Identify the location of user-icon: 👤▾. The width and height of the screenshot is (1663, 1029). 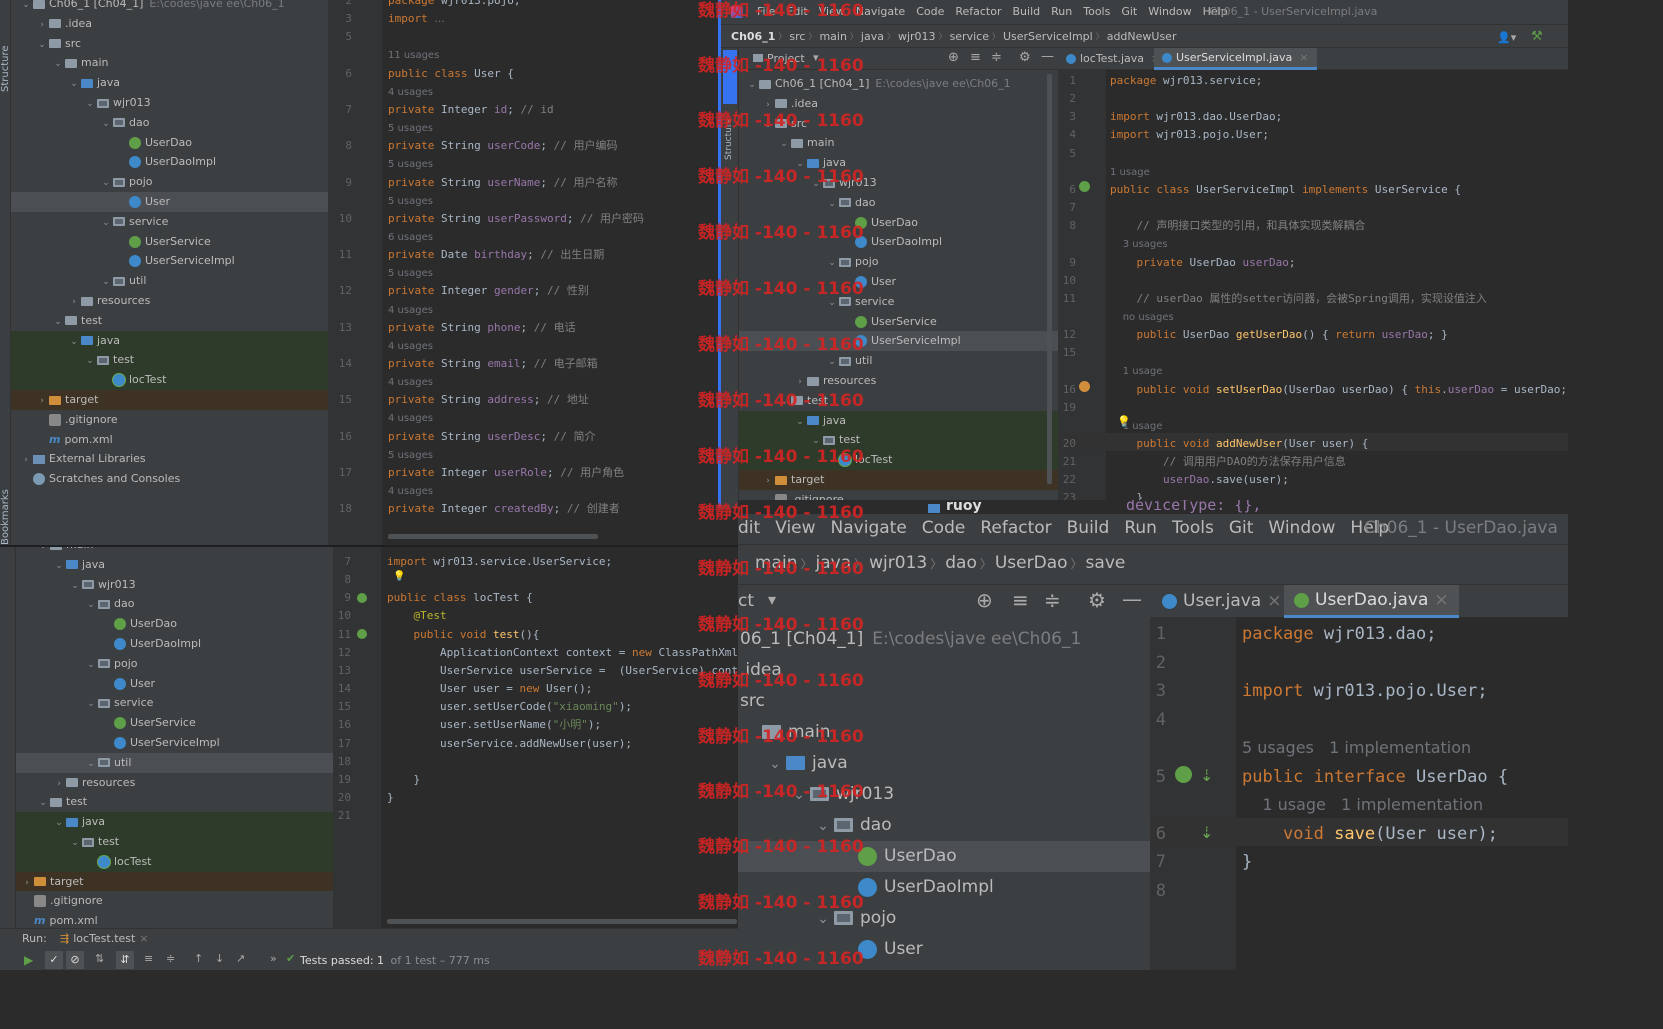
(1506, 37).